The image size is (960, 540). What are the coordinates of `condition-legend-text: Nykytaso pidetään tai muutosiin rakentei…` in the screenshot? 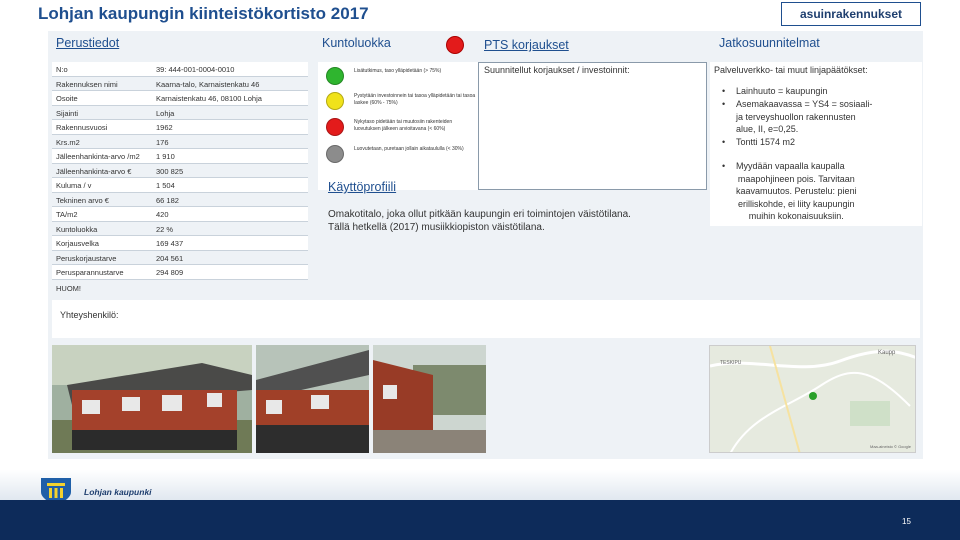 It's located at (403, 125).